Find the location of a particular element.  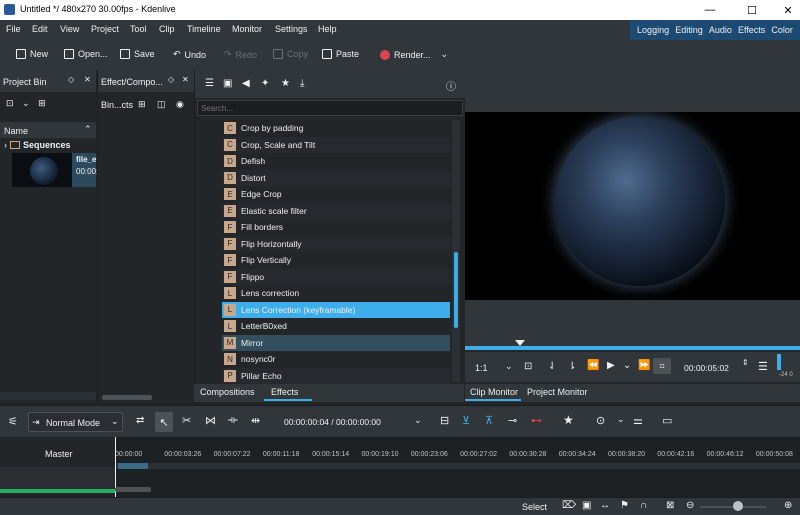

razor-ripple-icon: ⇄ is located at coordinates (140, 420).